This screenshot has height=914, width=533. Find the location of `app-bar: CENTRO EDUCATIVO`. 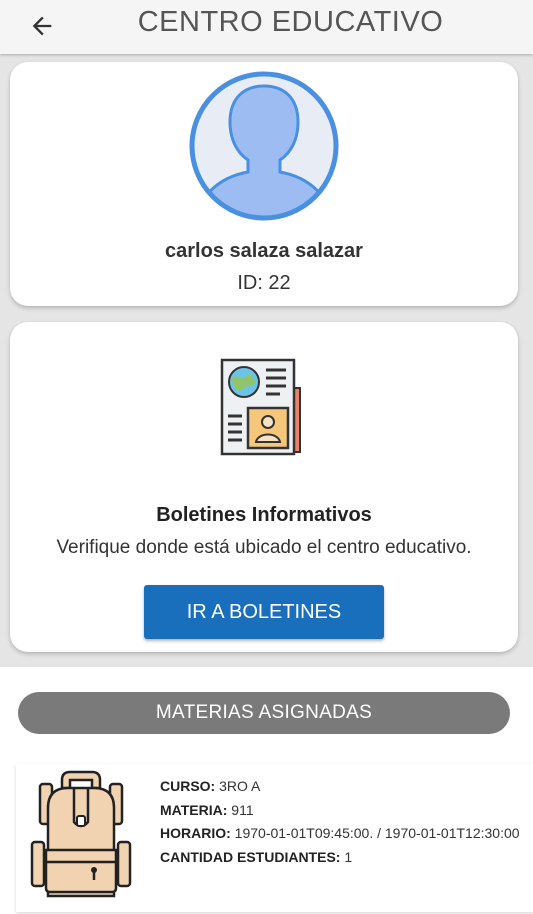

app-bar: CENTRO EDUCATIVO is located at coordinates (266, 27).